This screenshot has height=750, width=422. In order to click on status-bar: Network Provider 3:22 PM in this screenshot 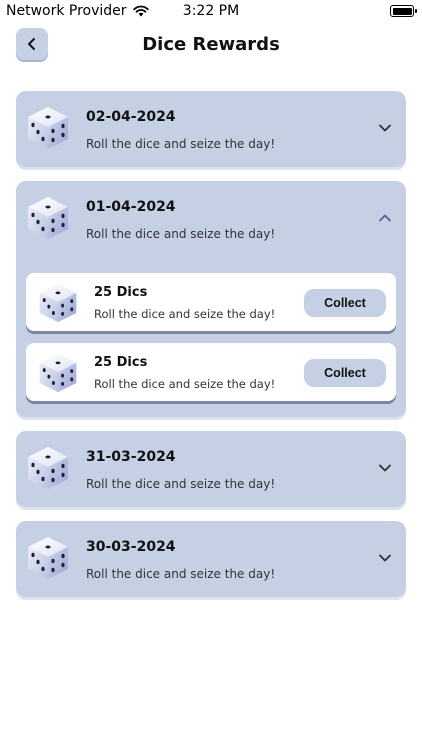, I will do `click(211, 12)`.